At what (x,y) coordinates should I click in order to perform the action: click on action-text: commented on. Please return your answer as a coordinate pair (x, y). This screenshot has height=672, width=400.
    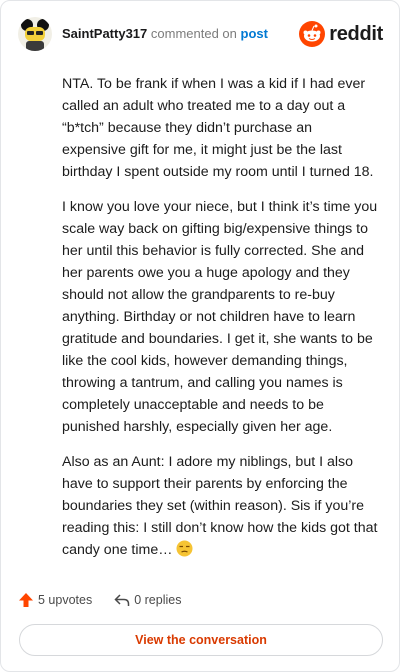
    Looking at the image, I should click on (193, 33).